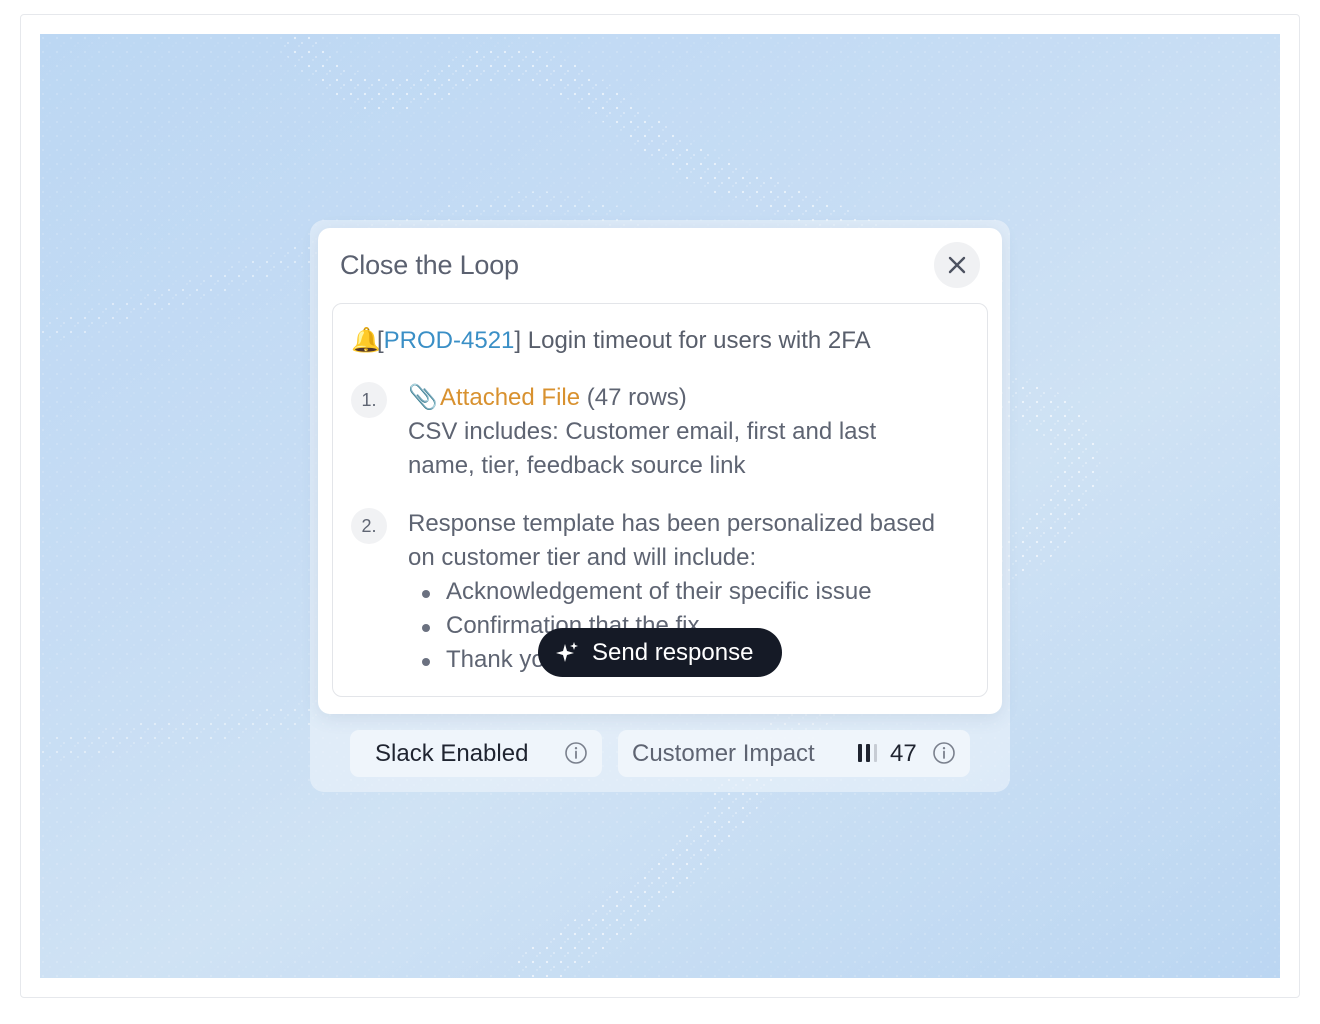 This screenshot has height=1024, width=1320. What do you see at coordinates (366, 340) in the screenshot?
I see `bell-icon: 🔔` at bounding box center [366, 340].